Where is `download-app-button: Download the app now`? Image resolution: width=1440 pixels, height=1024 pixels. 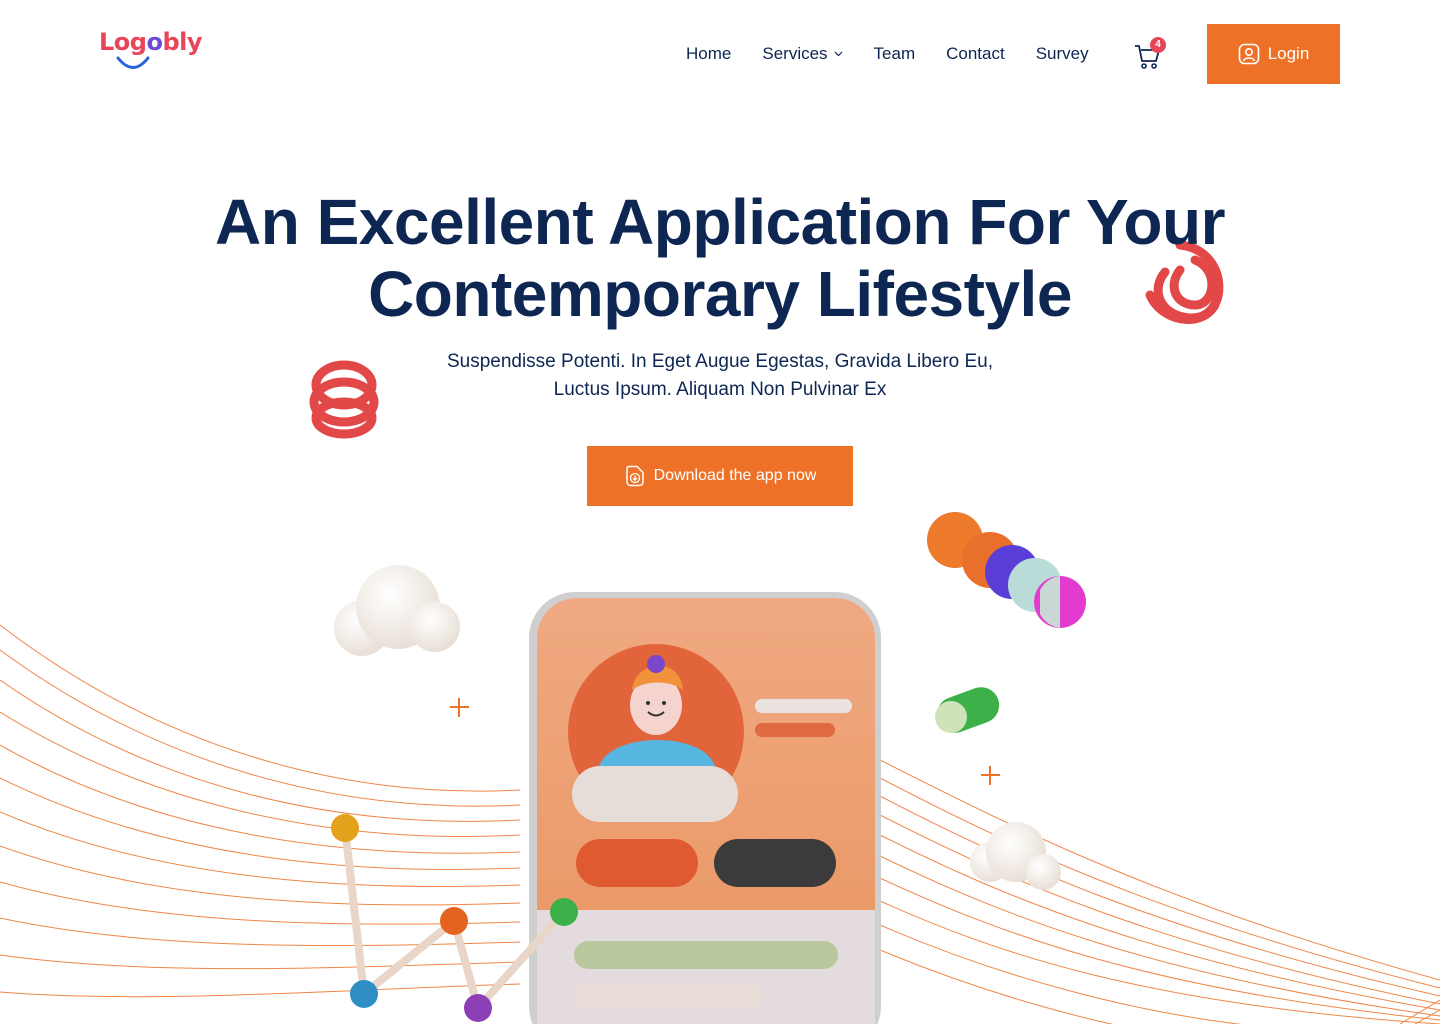
download-app-button: Download the app now is located at coordinates (720, 476).